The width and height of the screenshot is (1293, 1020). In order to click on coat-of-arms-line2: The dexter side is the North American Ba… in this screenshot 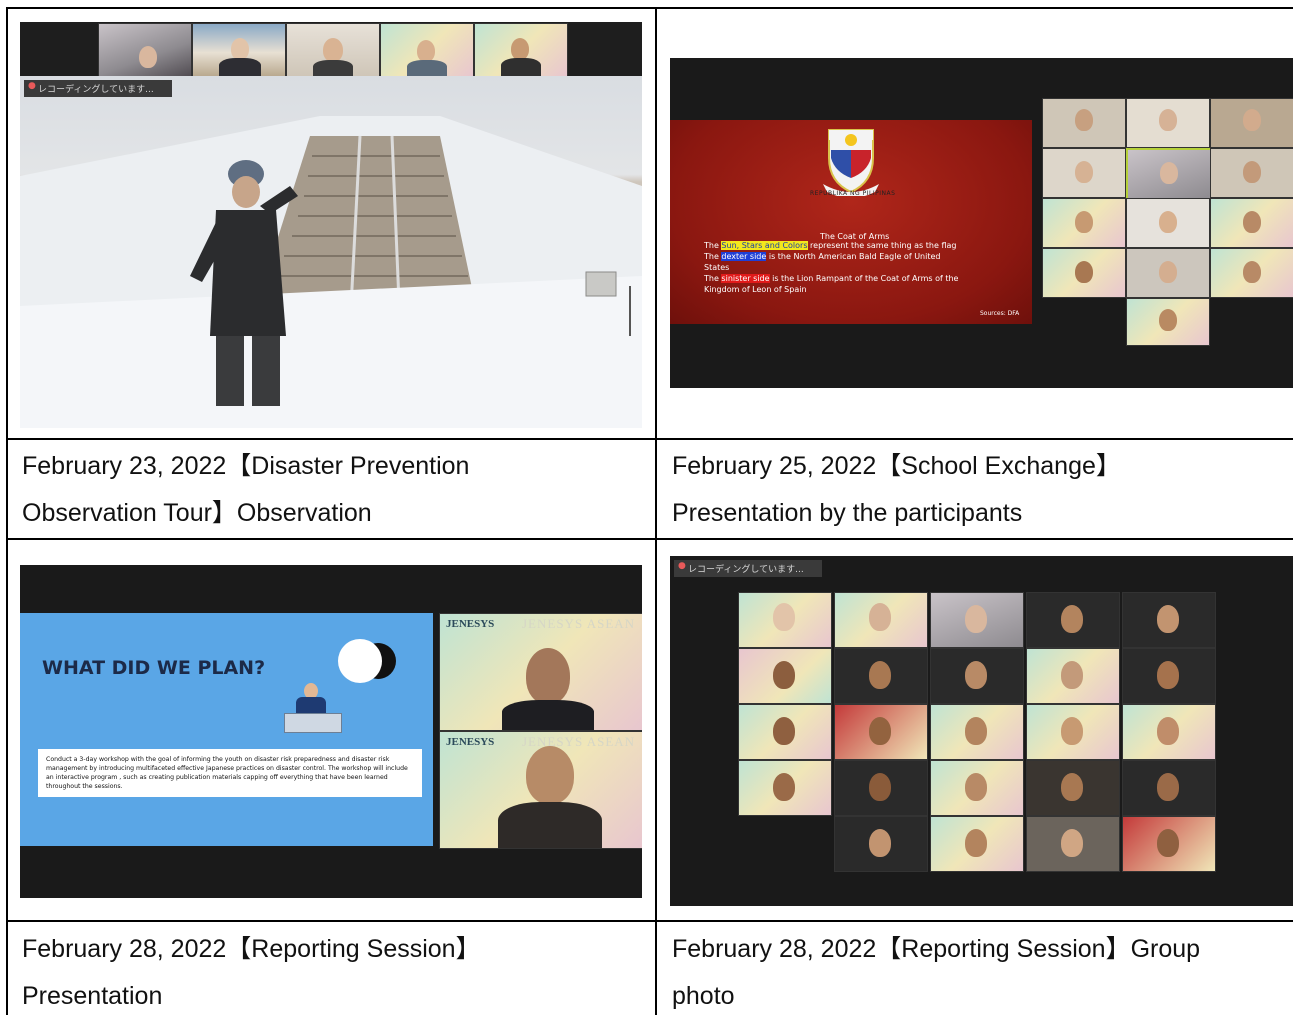, I will do `click(822, 256)`.